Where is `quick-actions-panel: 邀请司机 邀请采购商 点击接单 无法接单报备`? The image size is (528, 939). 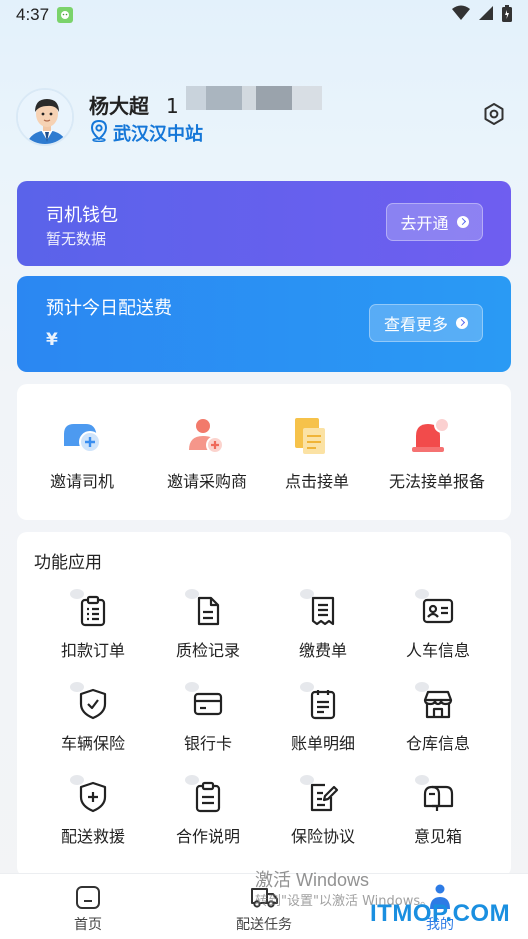
quick-actions-panel: 邀请司机 邀请采购商 点击接单 无法接单报备 is located at coordinates (264, 452).